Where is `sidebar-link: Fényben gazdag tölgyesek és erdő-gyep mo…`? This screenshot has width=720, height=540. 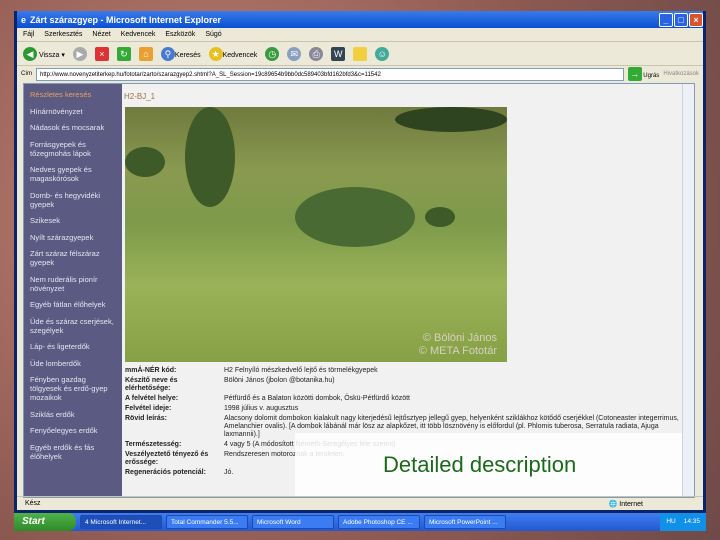
sidebar-link: Fényben gazdag tölgyesek és erdő-gyep mo… is located at coordinates (73, 388).